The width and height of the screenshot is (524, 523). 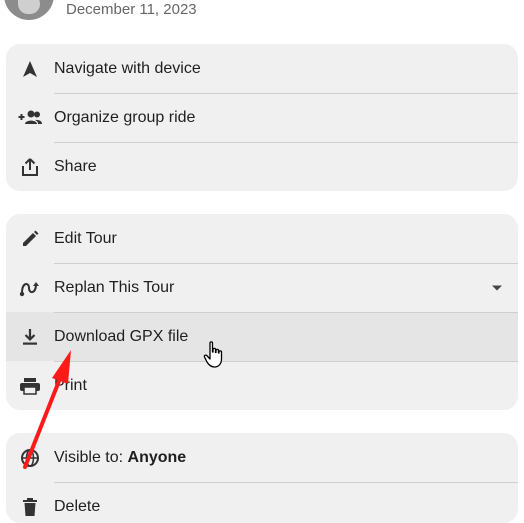 I want to click on organize-group-ride-item: Organize group ride, so click(x=262, y=117).